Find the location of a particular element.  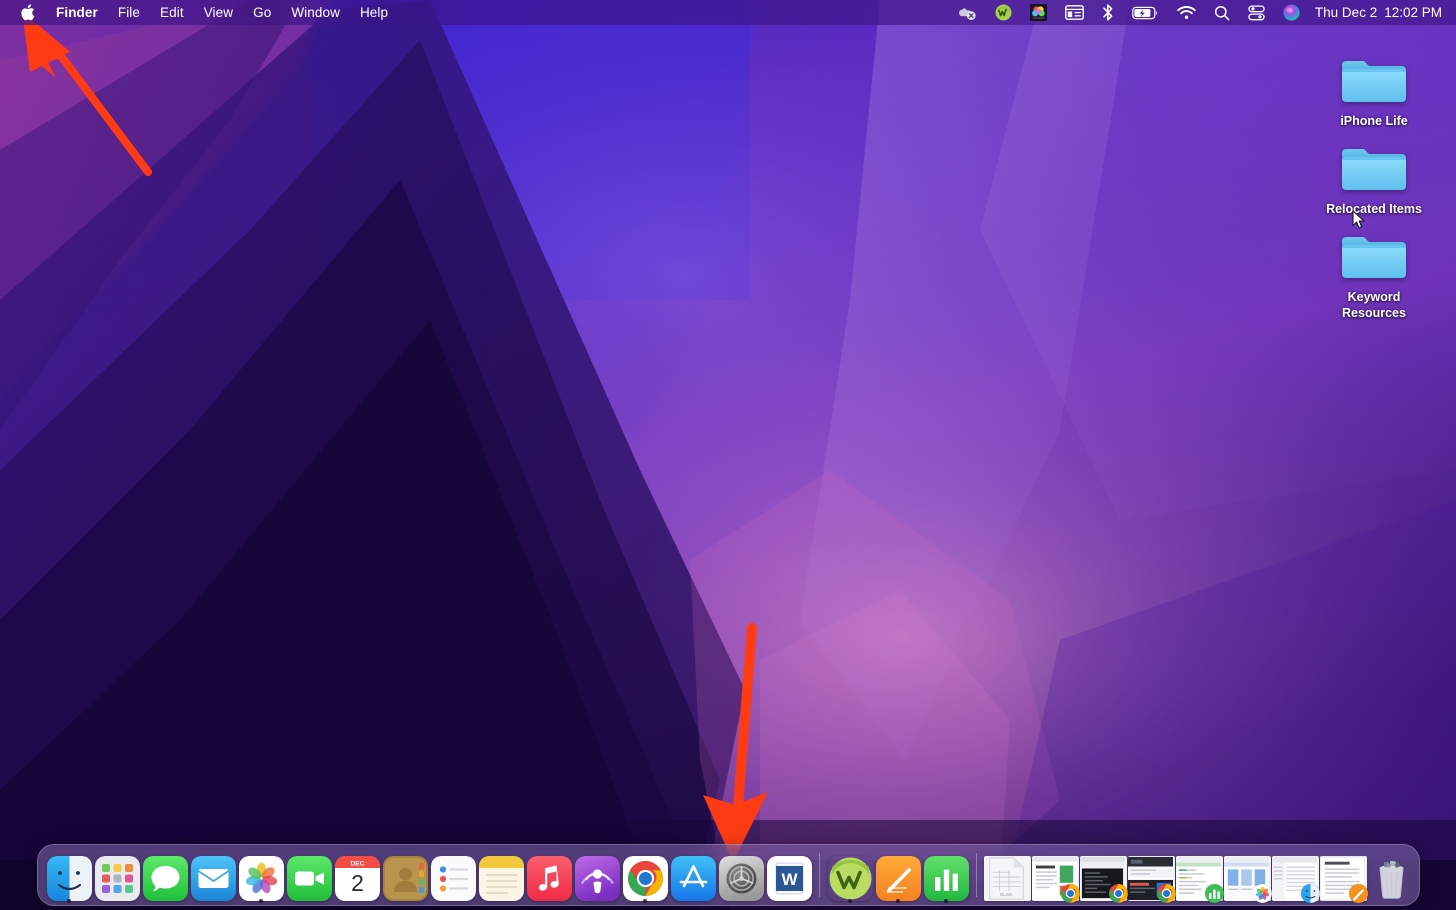

wordtune-dock-icon is located at coordinates (850, 874).